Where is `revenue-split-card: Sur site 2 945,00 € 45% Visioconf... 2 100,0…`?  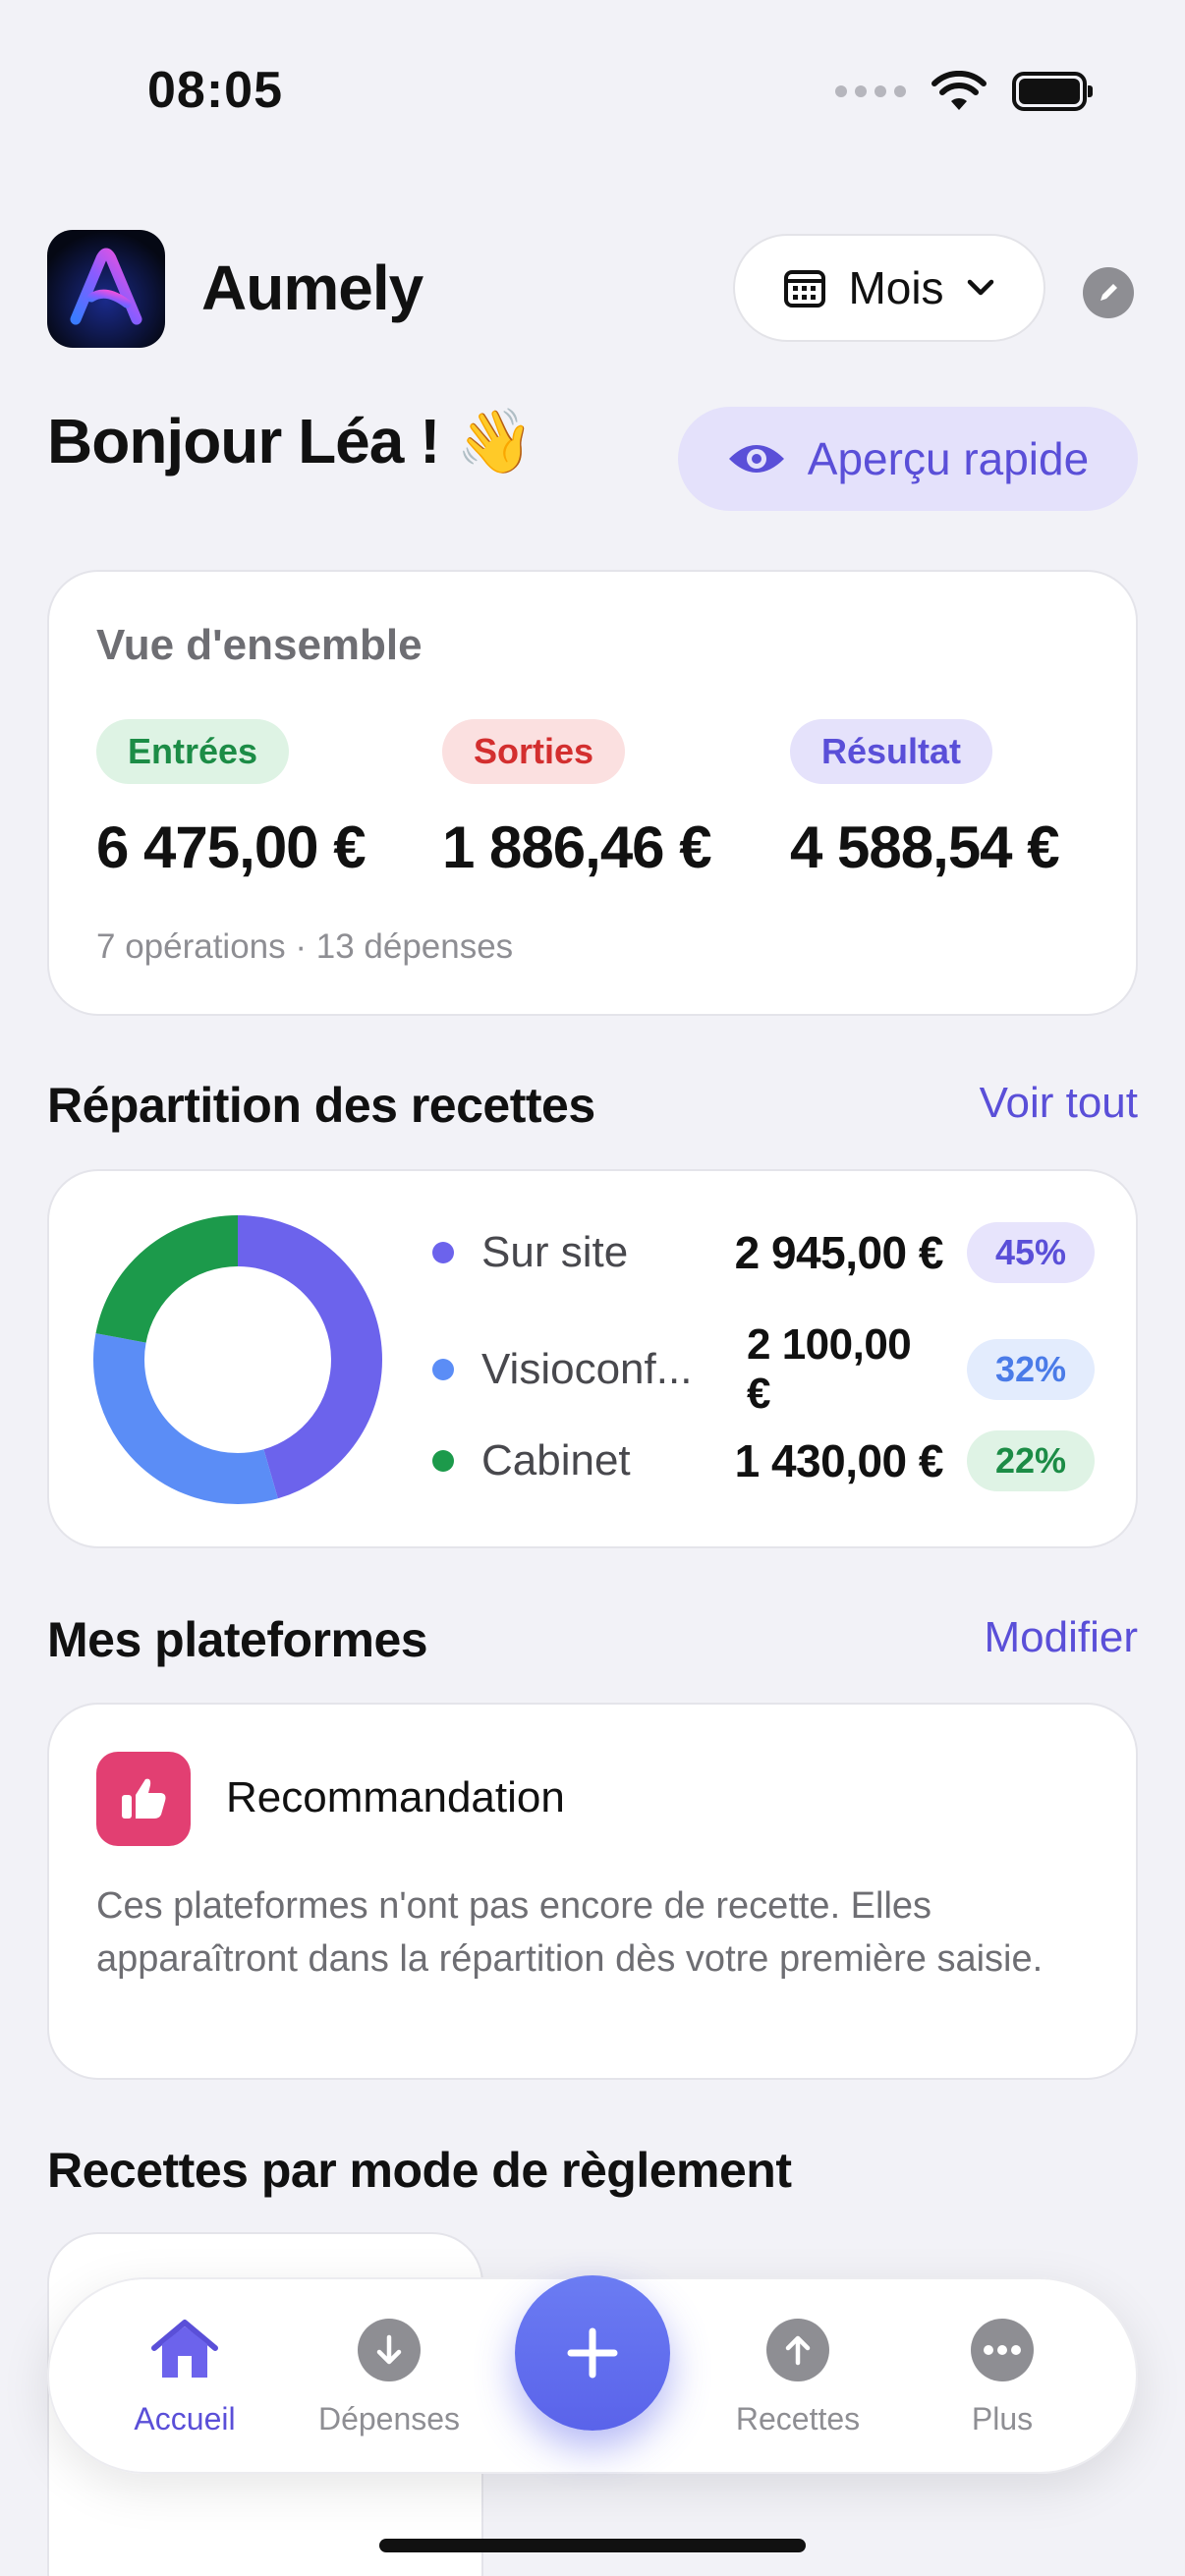
revenue-split-card: Sur site 2 945,00 € 45% Visioconf... 2 100,0… is located at coordinates (592, 1358).